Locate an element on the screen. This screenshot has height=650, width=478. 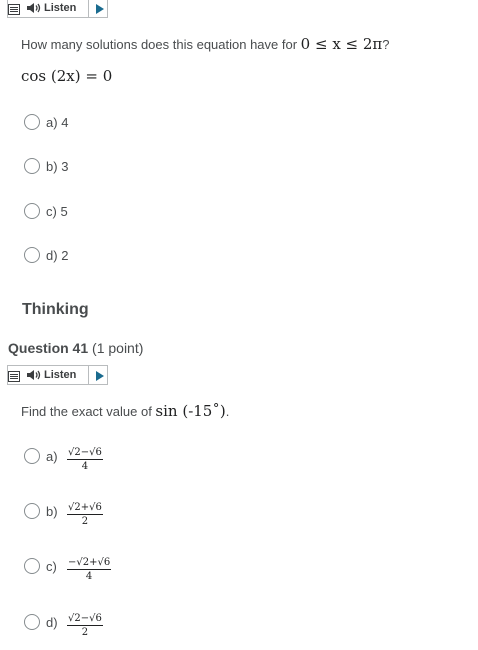
fraction: −√2+√6 4 is located at coordinates (89, 569).